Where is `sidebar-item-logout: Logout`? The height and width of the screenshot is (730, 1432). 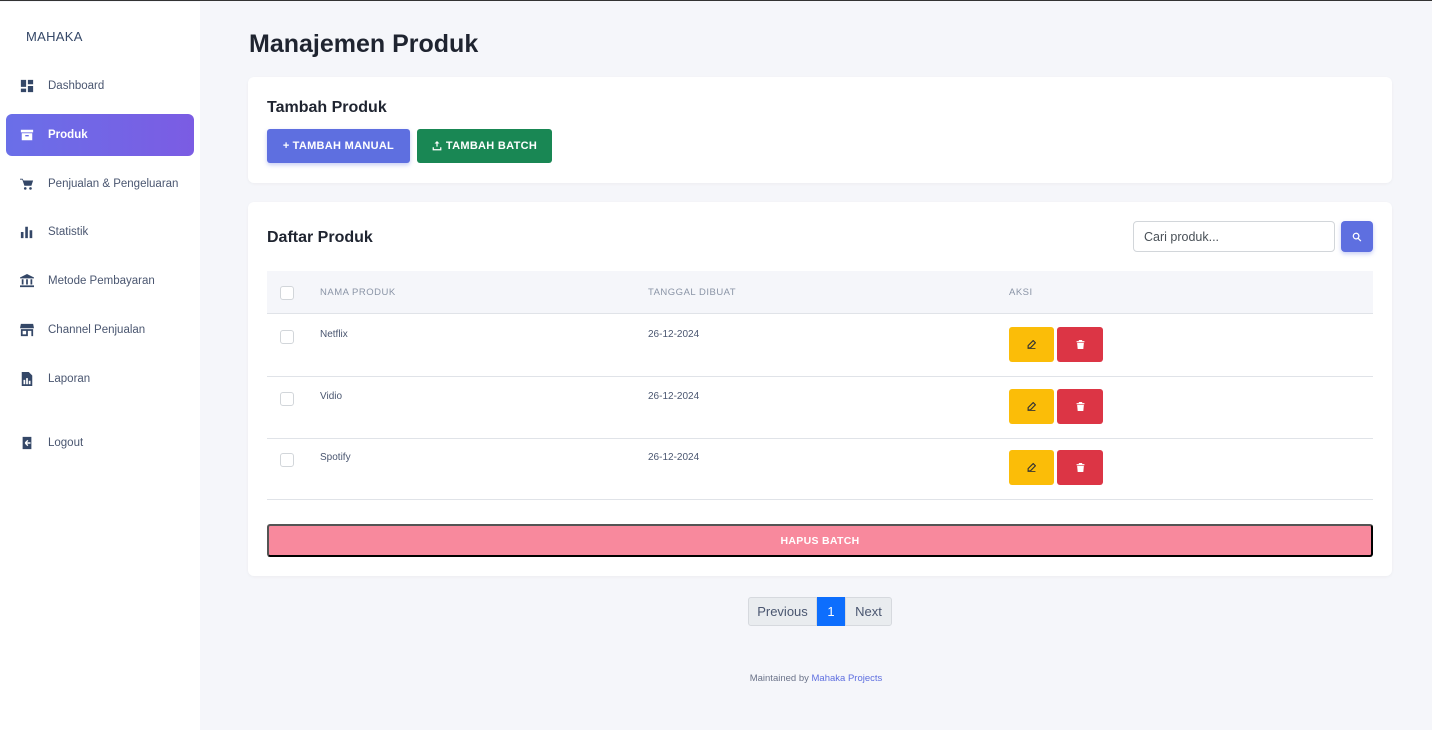 sidebar-item-logout: Logout is located at coordinates (100, 443).